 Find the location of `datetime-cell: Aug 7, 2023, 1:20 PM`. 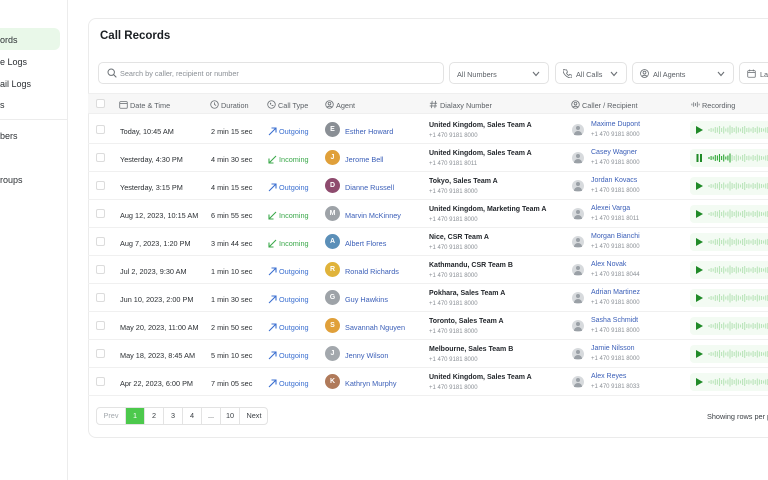

datetime-cell: Aug 7, 2023, 1:20 PM is located at coordinates (155, 243).